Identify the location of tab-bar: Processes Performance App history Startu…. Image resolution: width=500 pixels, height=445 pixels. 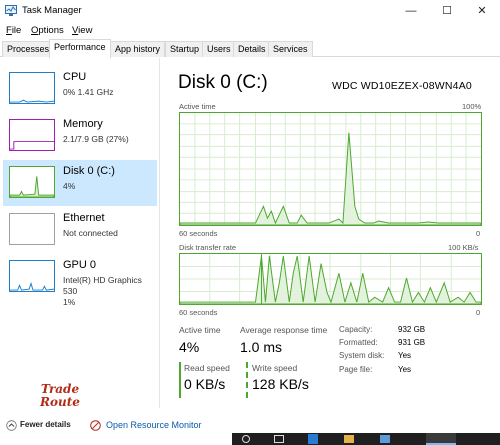
(250, 48).